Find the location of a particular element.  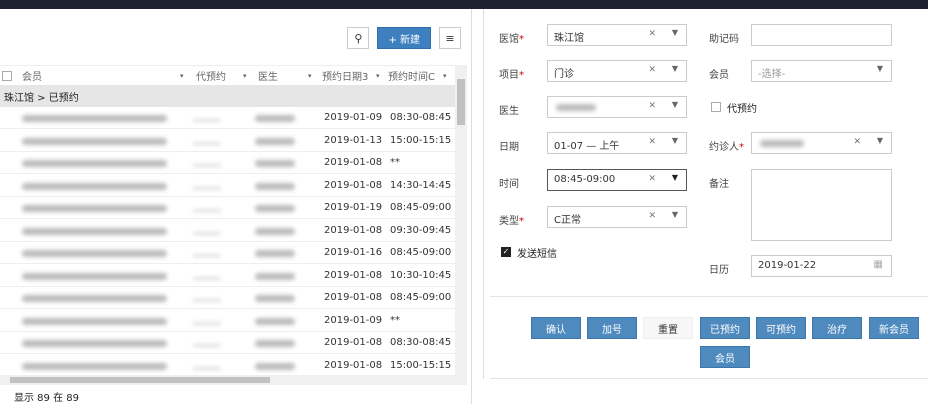

table-row: 2019-01-08 ** is located at coordinates (227, 163).